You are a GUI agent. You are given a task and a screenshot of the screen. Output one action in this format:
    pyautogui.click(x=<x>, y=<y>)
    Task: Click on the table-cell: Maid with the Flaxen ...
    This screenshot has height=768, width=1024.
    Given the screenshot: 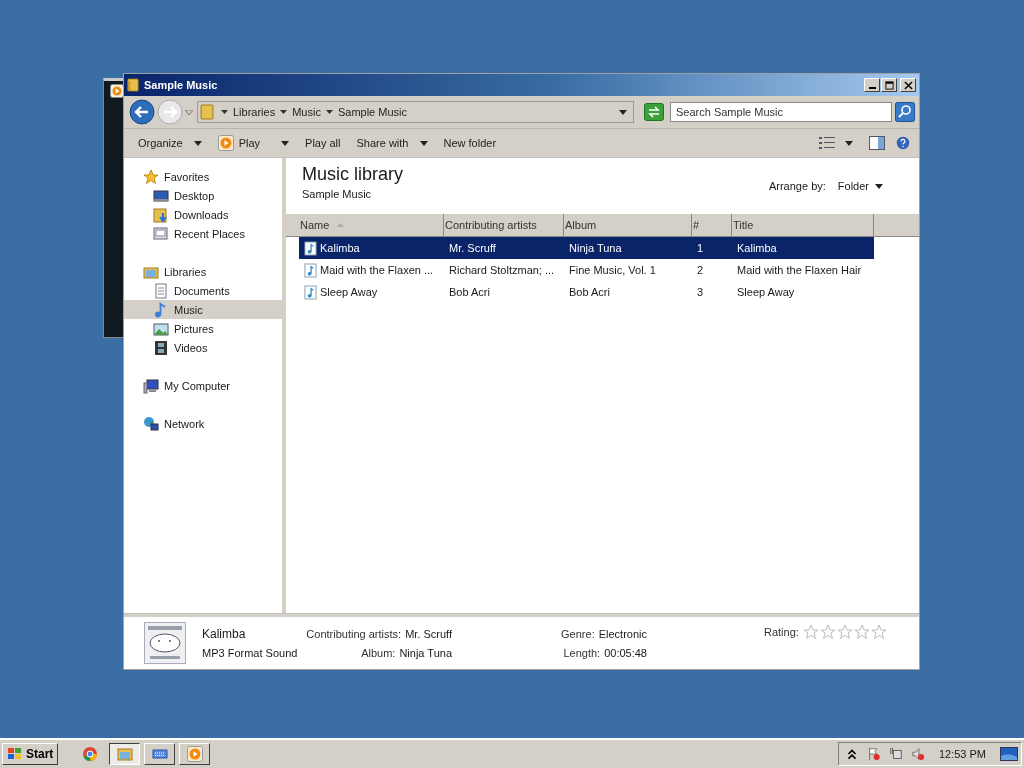 What is the action you would take?
    pyautogui.click(x=377, y=270)
    